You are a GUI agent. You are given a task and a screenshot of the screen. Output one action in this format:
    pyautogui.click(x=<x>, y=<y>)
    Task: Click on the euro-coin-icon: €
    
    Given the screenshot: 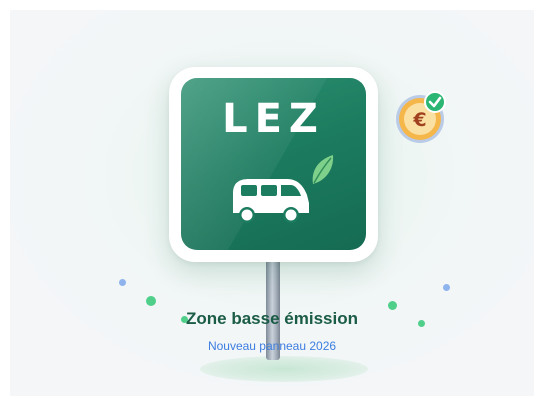 What is the action you would take?
    pyautogui.click(x=421, y=117)
    